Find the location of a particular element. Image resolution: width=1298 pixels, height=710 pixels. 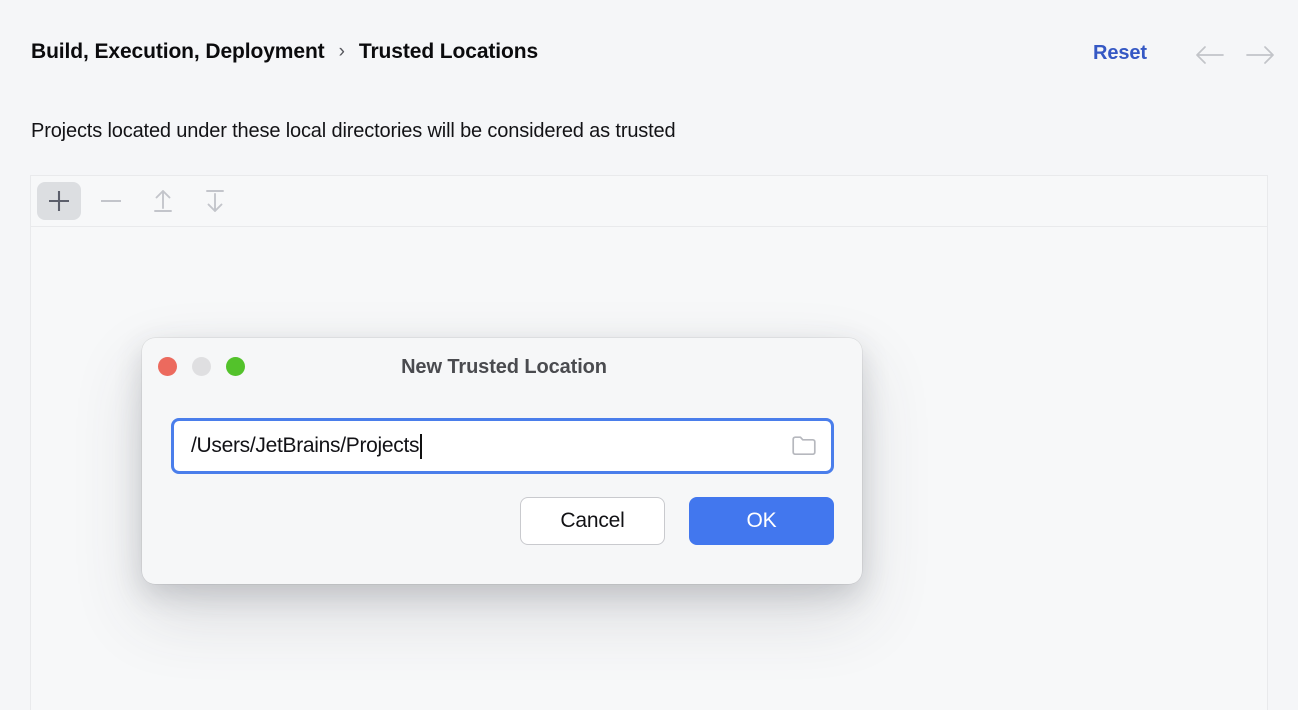

dialog-button-row: Cancel OK is located at coordinates (677, 521).